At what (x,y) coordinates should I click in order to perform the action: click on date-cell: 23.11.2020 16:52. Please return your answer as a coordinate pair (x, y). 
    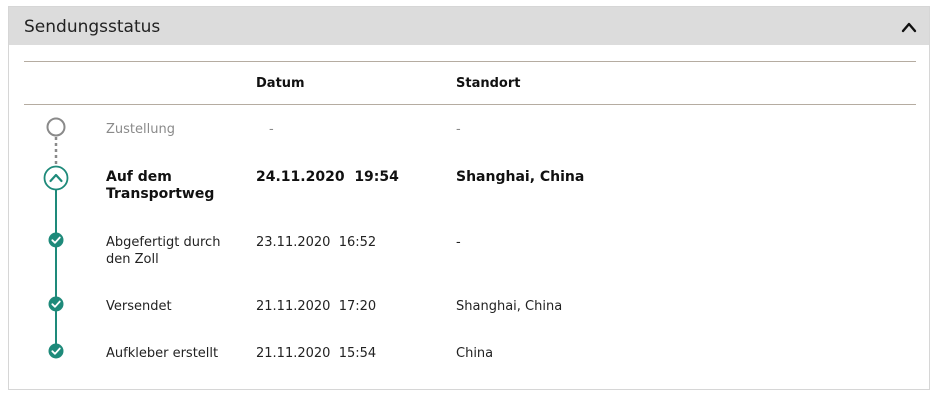
    Looking at the image, I should click on (316, 242).